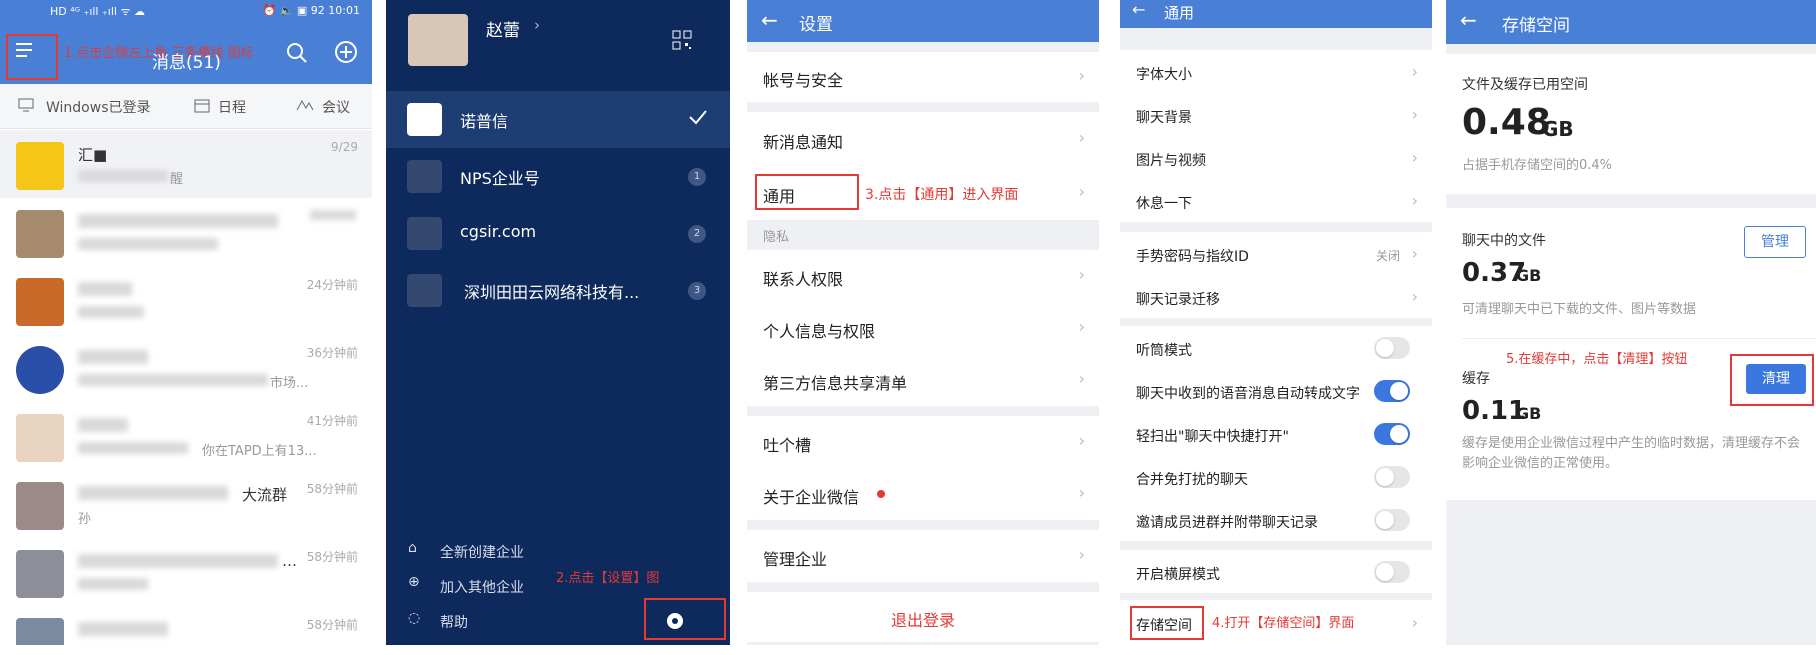 This screenshot has width=1816, height=655. Describe the element at coordinates (482, 587) in the screenshot. I see `join-org-link: 加入其他企业` at that location.